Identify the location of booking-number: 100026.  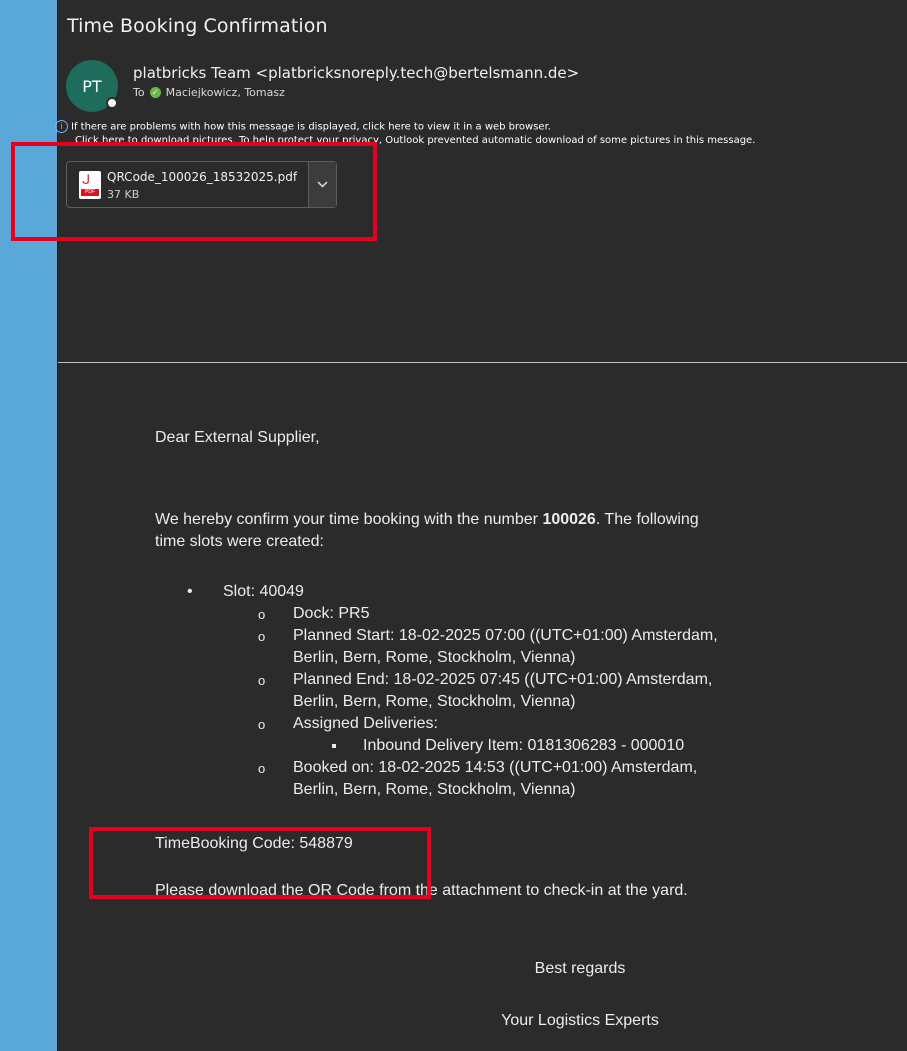
(569, 519).